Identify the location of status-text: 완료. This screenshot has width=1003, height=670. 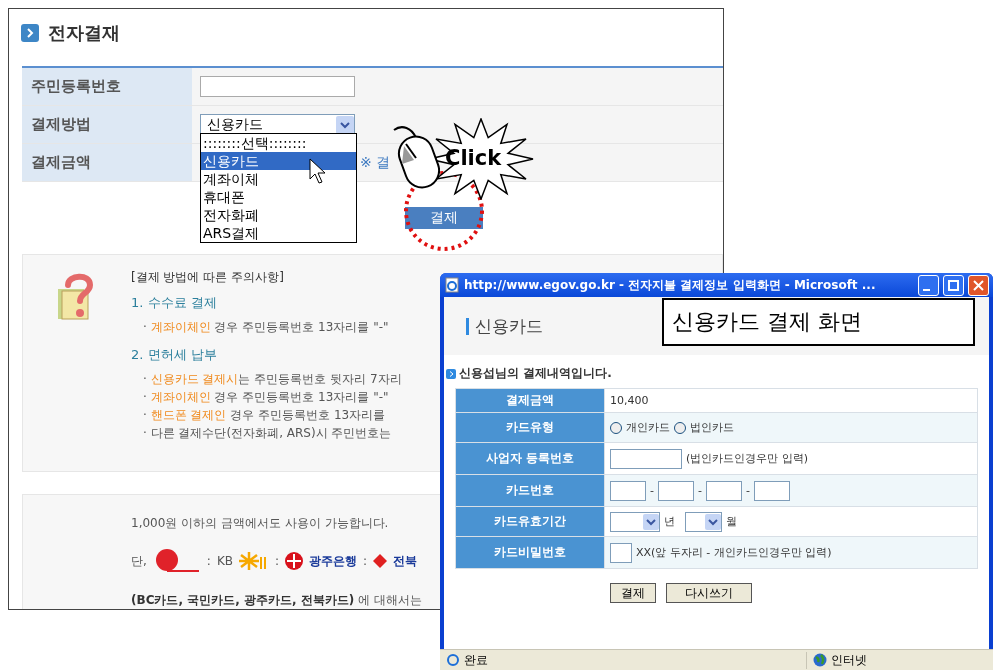
(476, 660).